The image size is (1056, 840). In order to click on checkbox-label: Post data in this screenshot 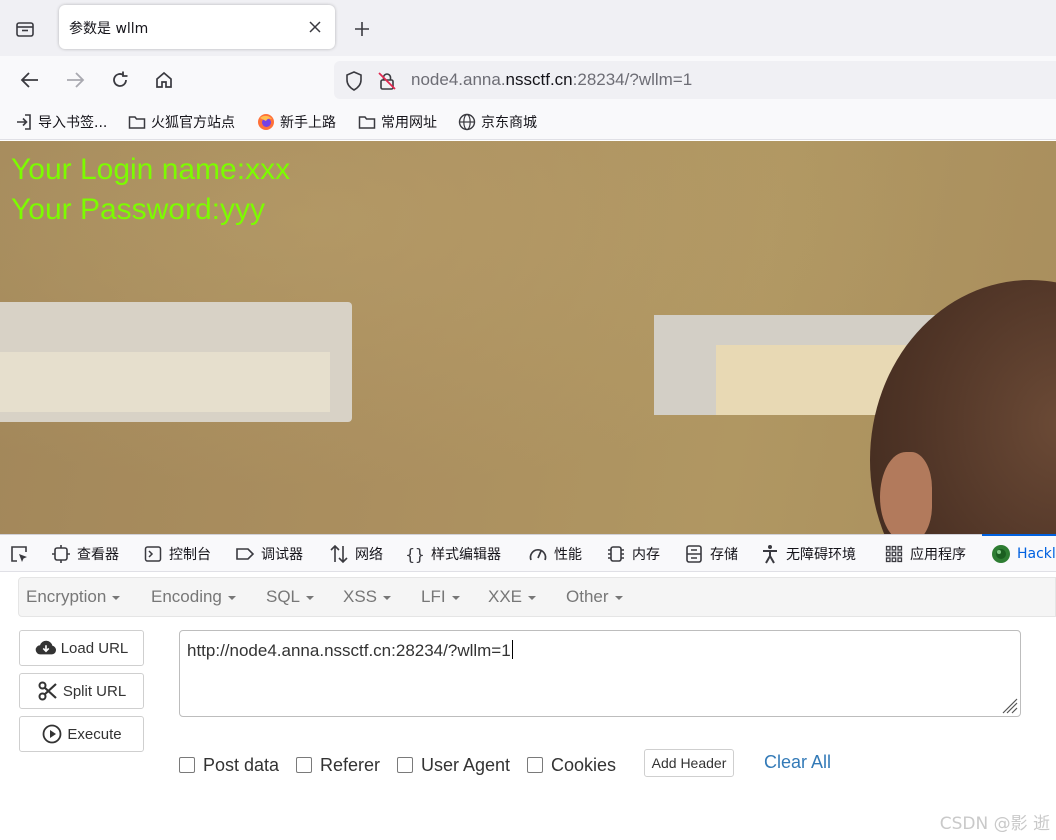, I will do `click(241, 764)`.